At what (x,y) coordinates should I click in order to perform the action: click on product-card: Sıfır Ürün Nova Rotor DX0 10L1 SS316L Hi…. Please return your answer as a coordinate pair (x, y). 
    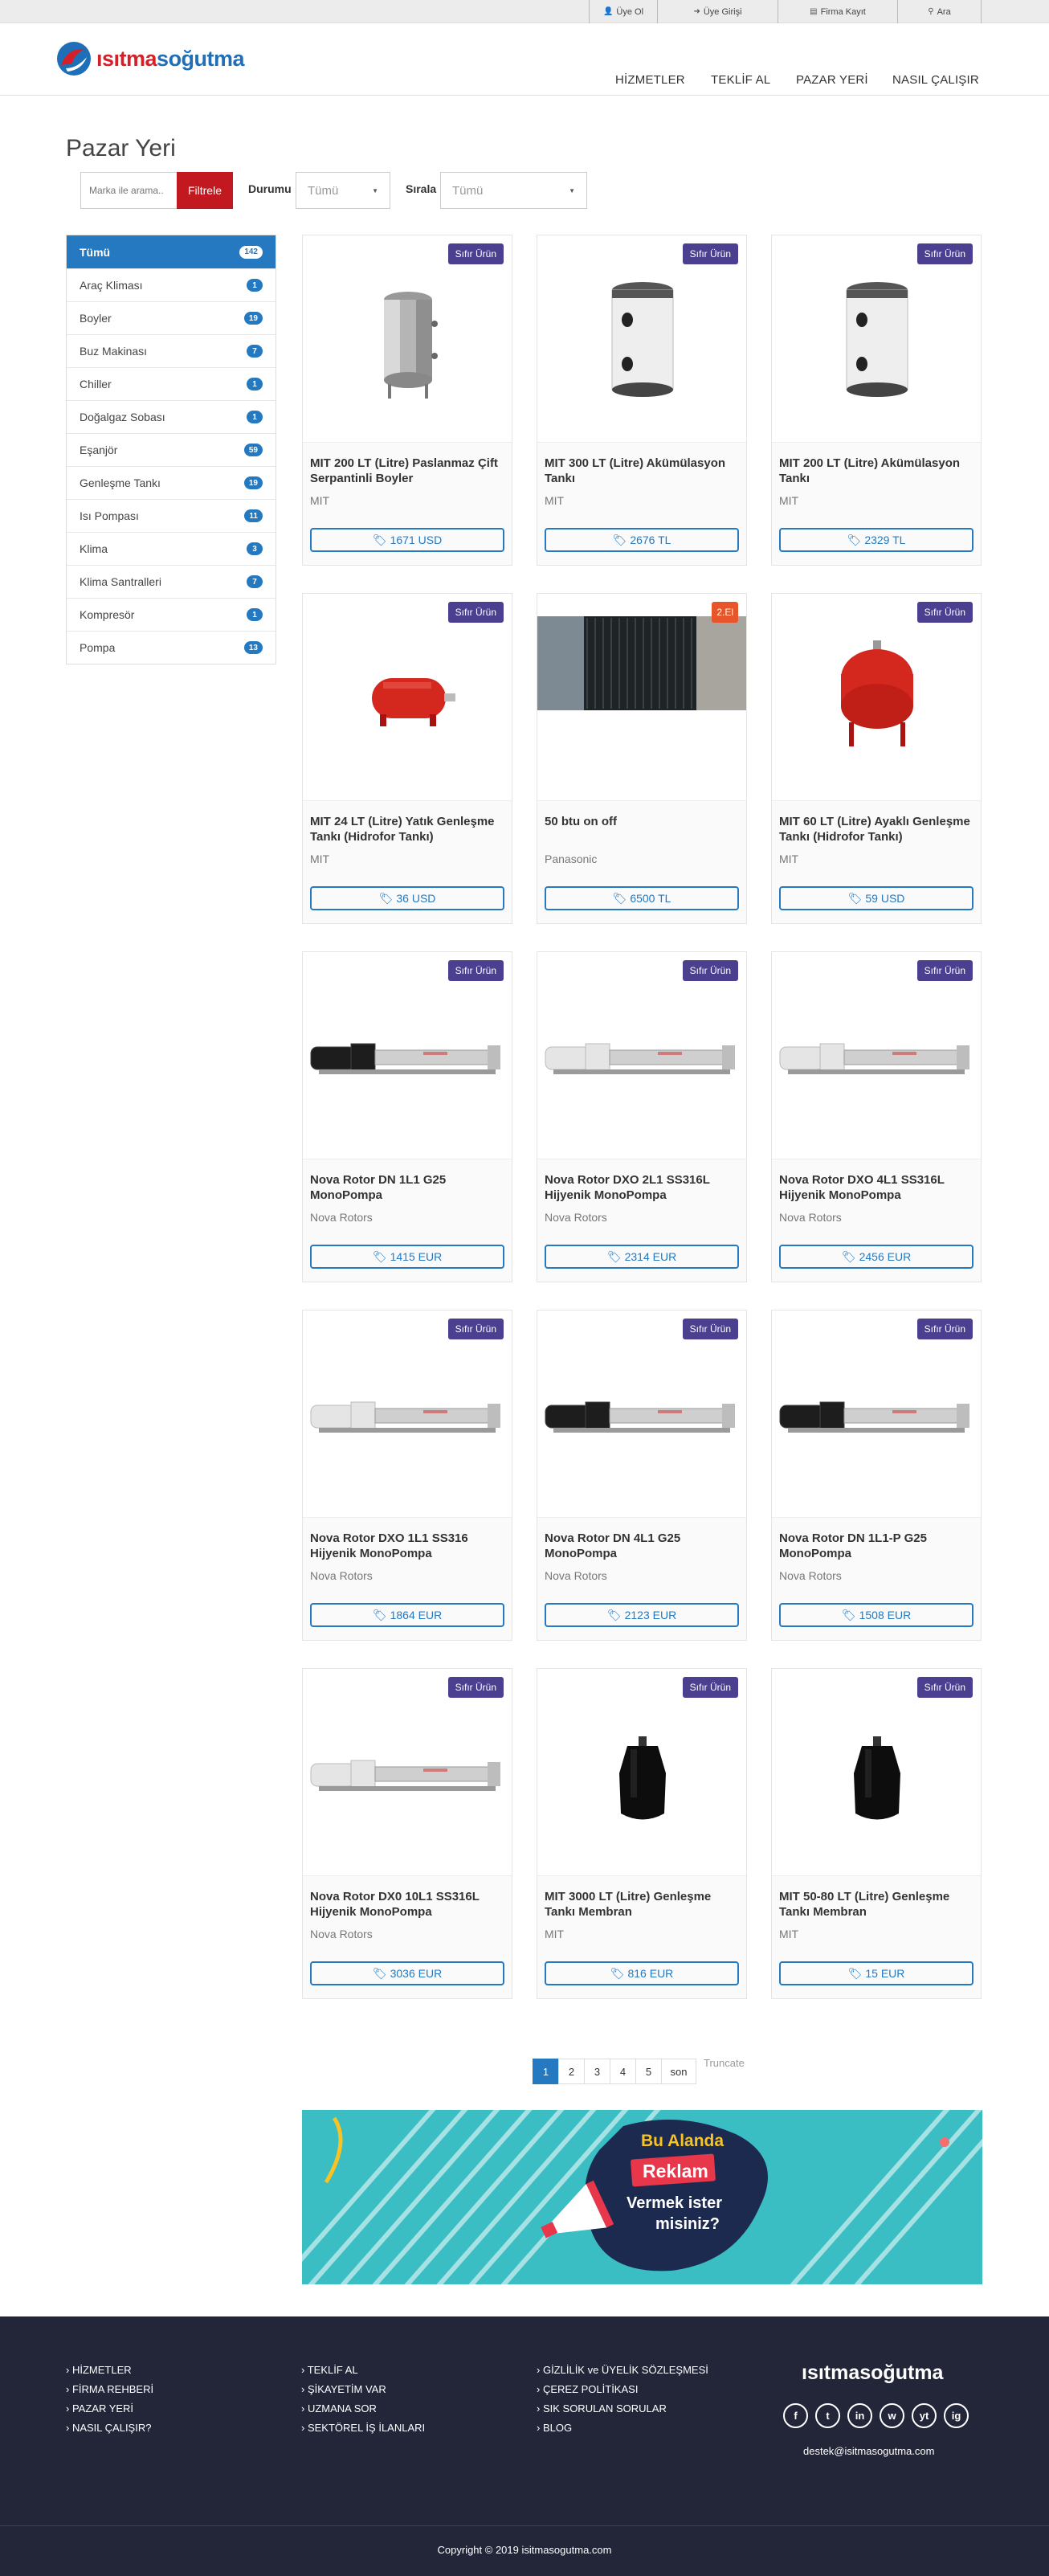
    Looking at the image, I should click on (407, 1833).